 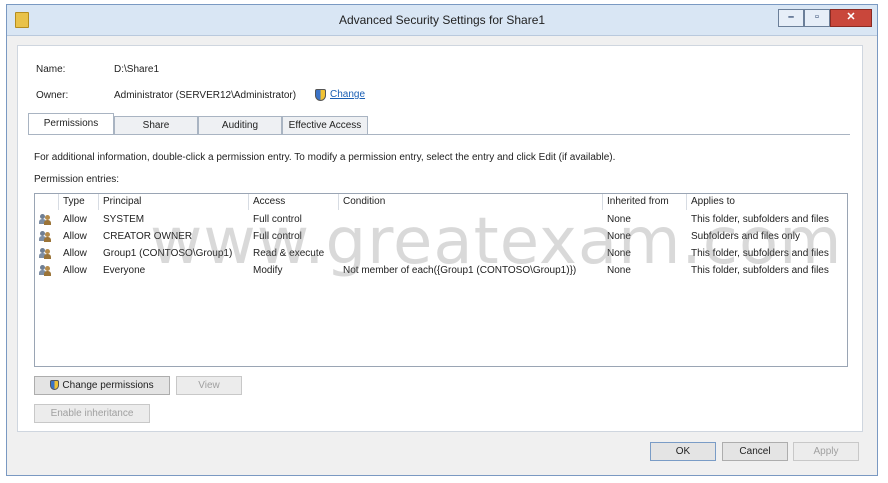 I want to click on close-button: ✕, so click(x=851, y=18).